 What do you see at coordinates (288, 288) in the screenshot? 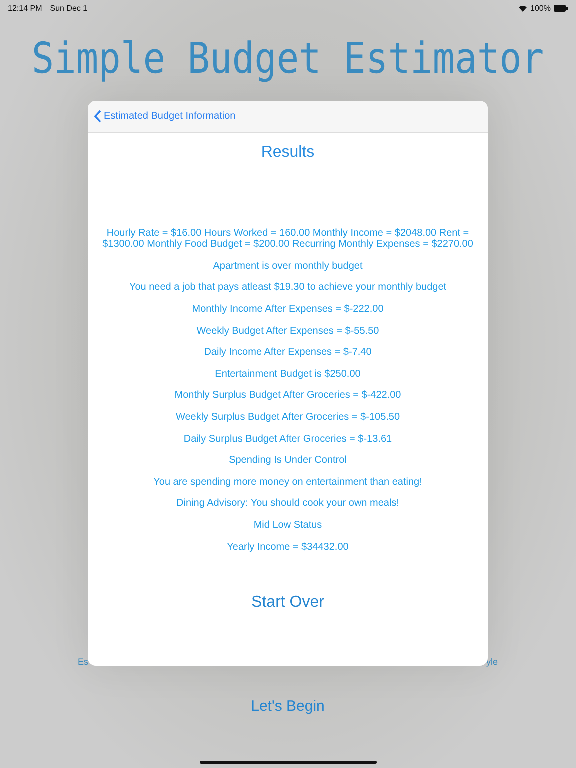
I see `result-line: You need a job that pays atleast $19.30 to achieve your monthly budget` at bounding box center [288, 288].